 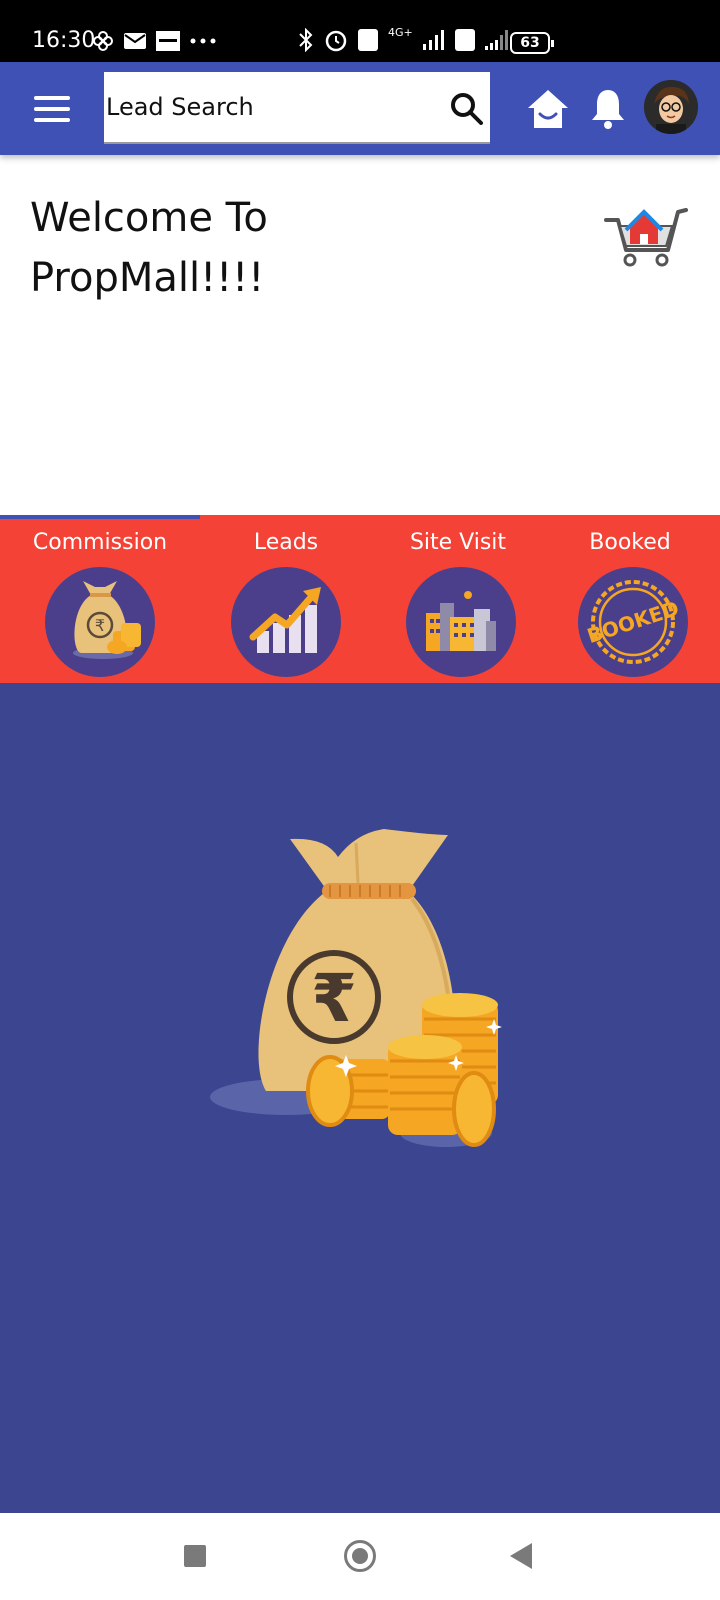 What do you see at coordinates (203, 41) in the screenshot?
I see `more-icon` at bounding box center [203, 41].